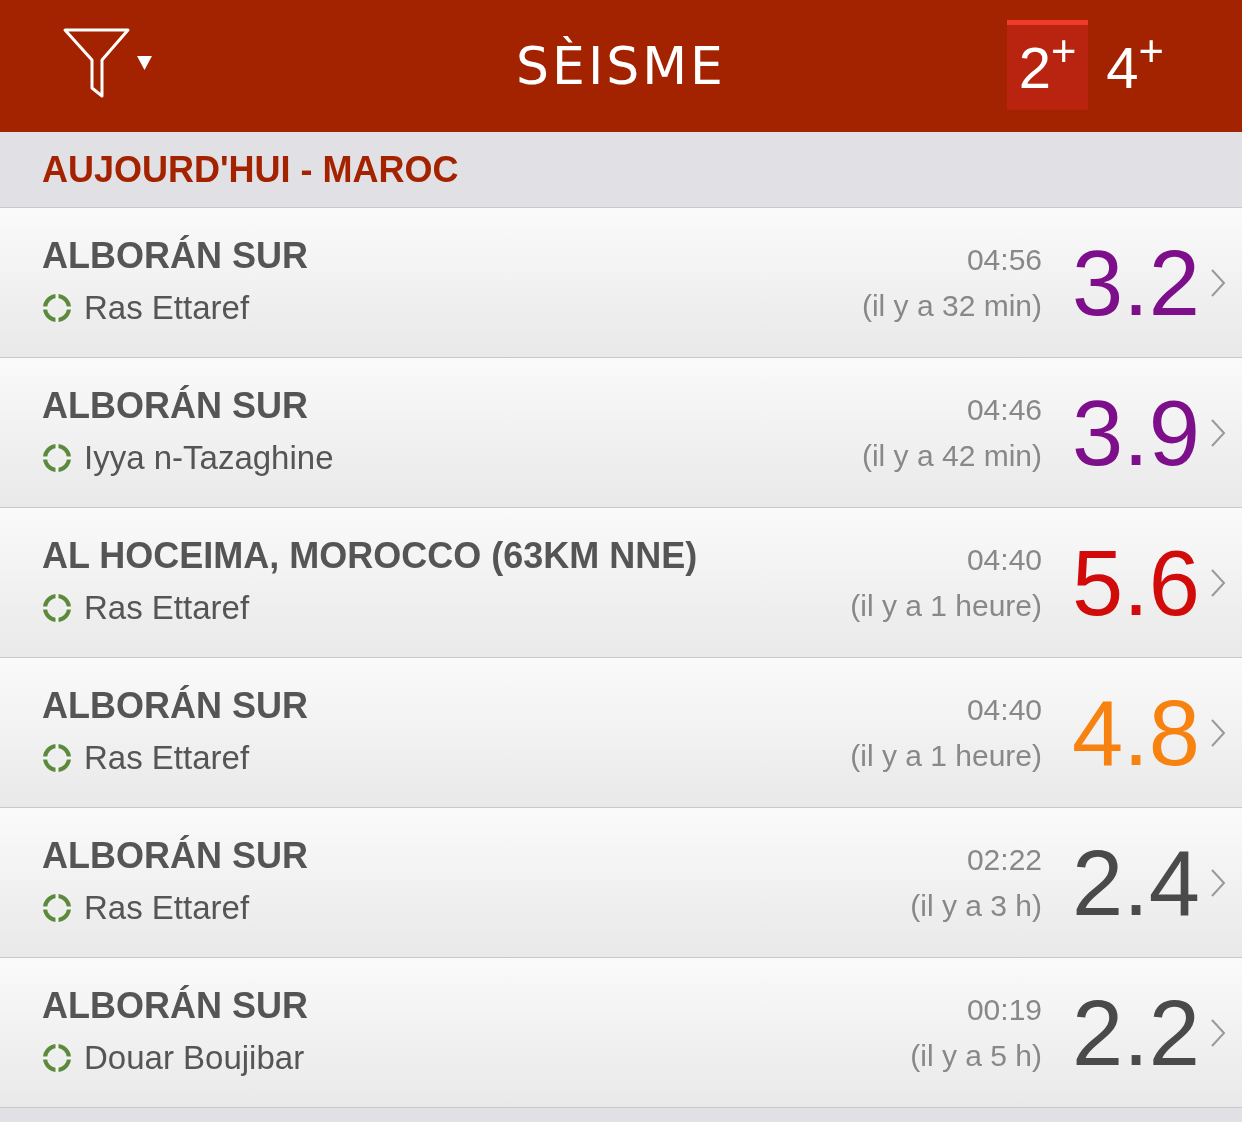  Describe the element at coordinates (976, 905) in the screenshot. I see `time-ago: (il y a 3 h)` at that location.